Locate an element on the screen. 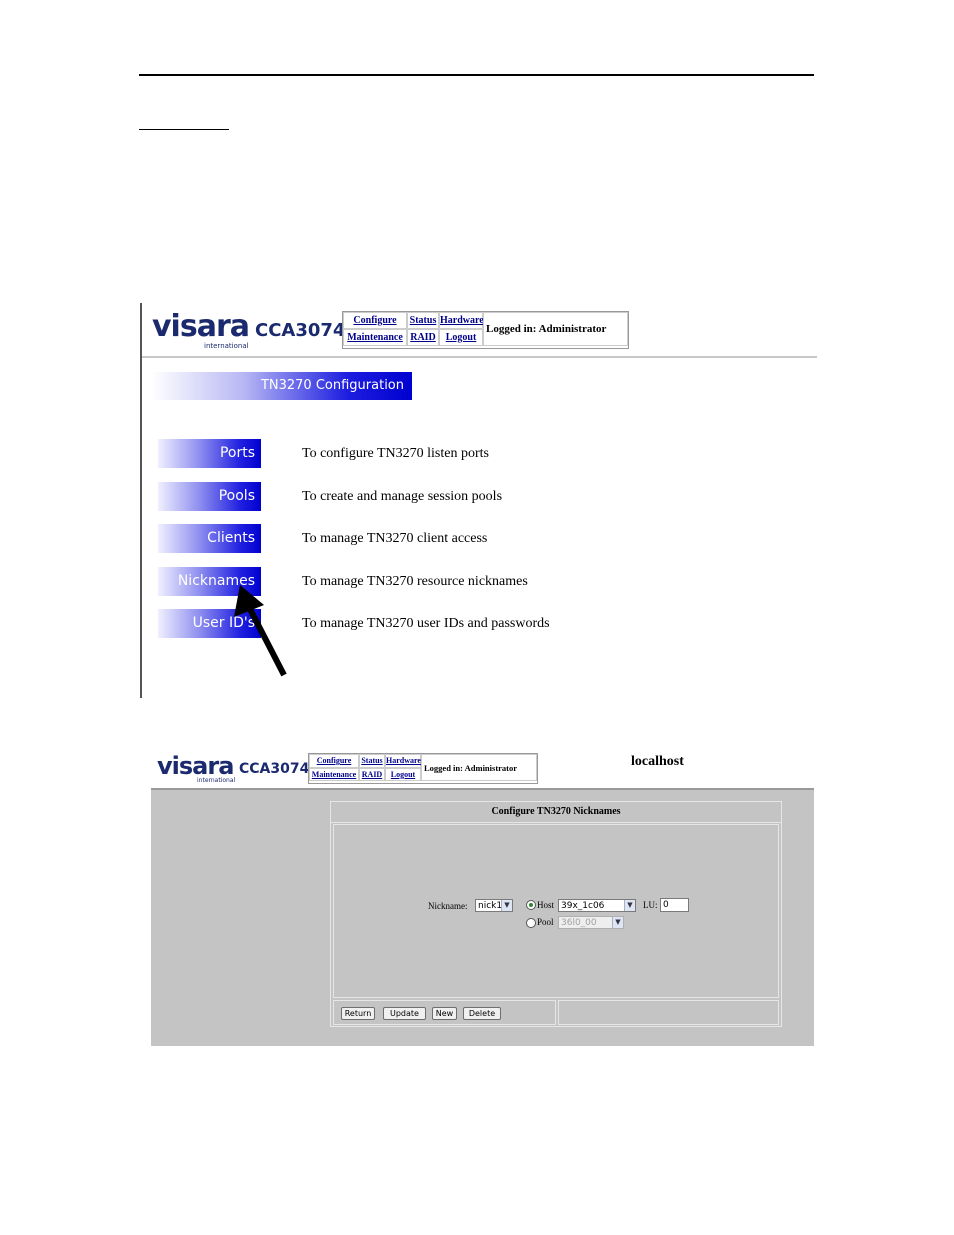  panel-footer-buttons: Return Update New Delete is located at coordinates (444, 1012).